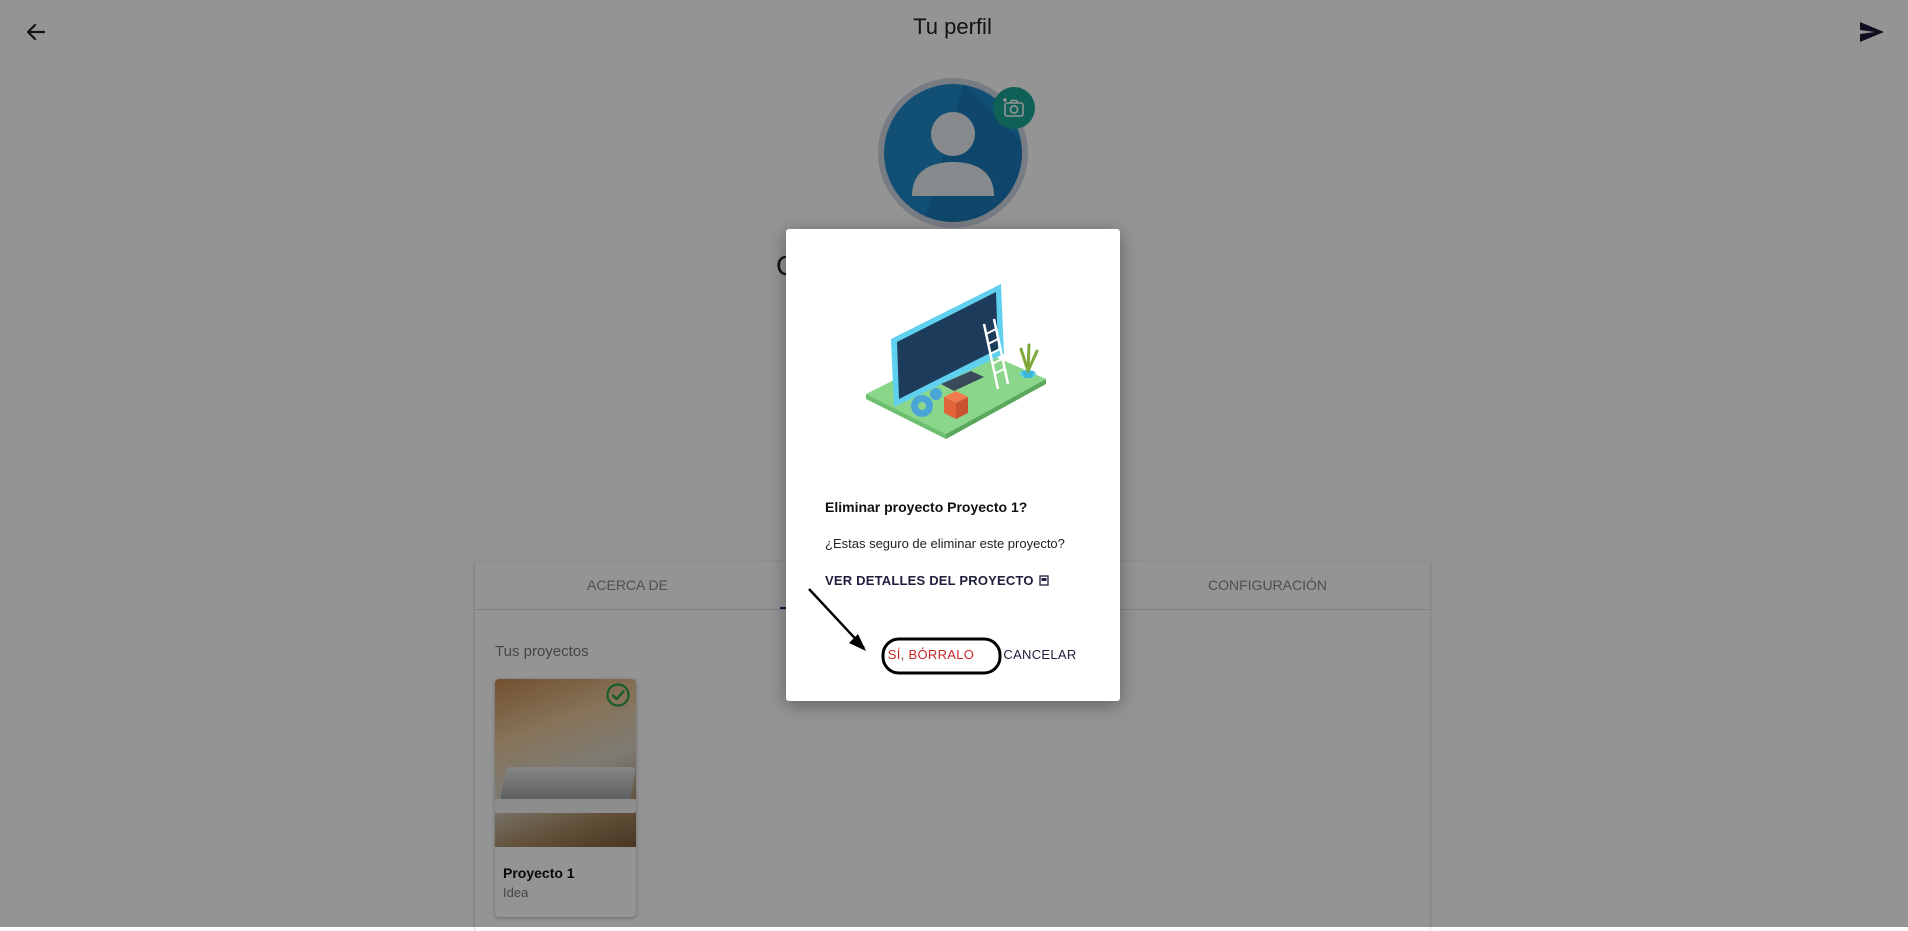 The image size is (1908, 931). I want to click on view-project-details-link: VER DETALLES DEL PROYECTO, so click(937, 580).